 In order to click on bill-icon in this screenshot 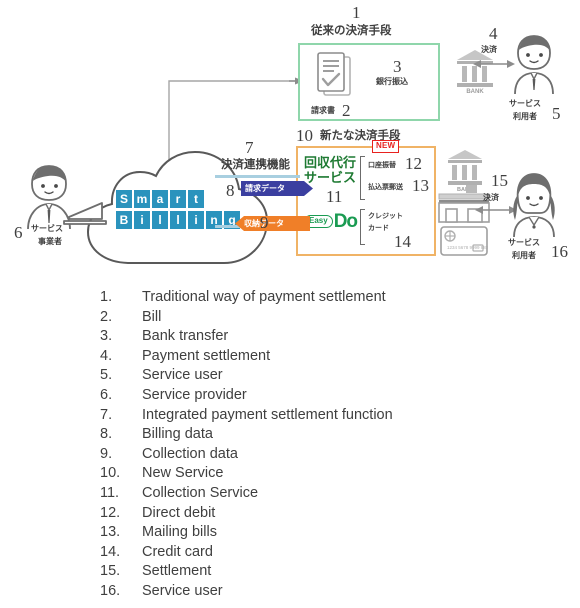, I will do `click(334, 74)`.